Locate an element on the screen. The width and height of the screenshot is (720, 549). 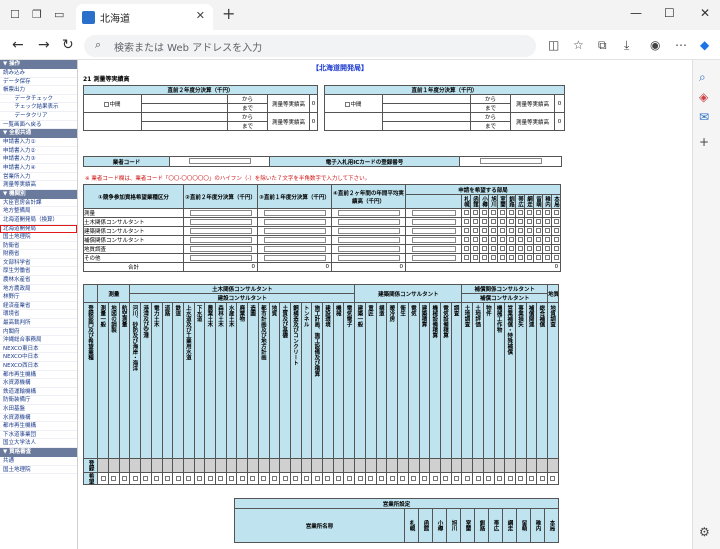
tab-actions-icon: ▭ is located at coordinates (59, 14).